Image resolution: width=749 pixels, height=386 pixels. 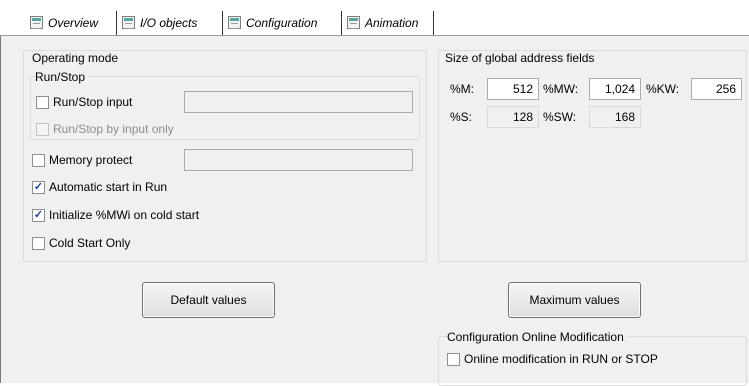 I want to click on s-label: %S:, so click(x=461, y=117).